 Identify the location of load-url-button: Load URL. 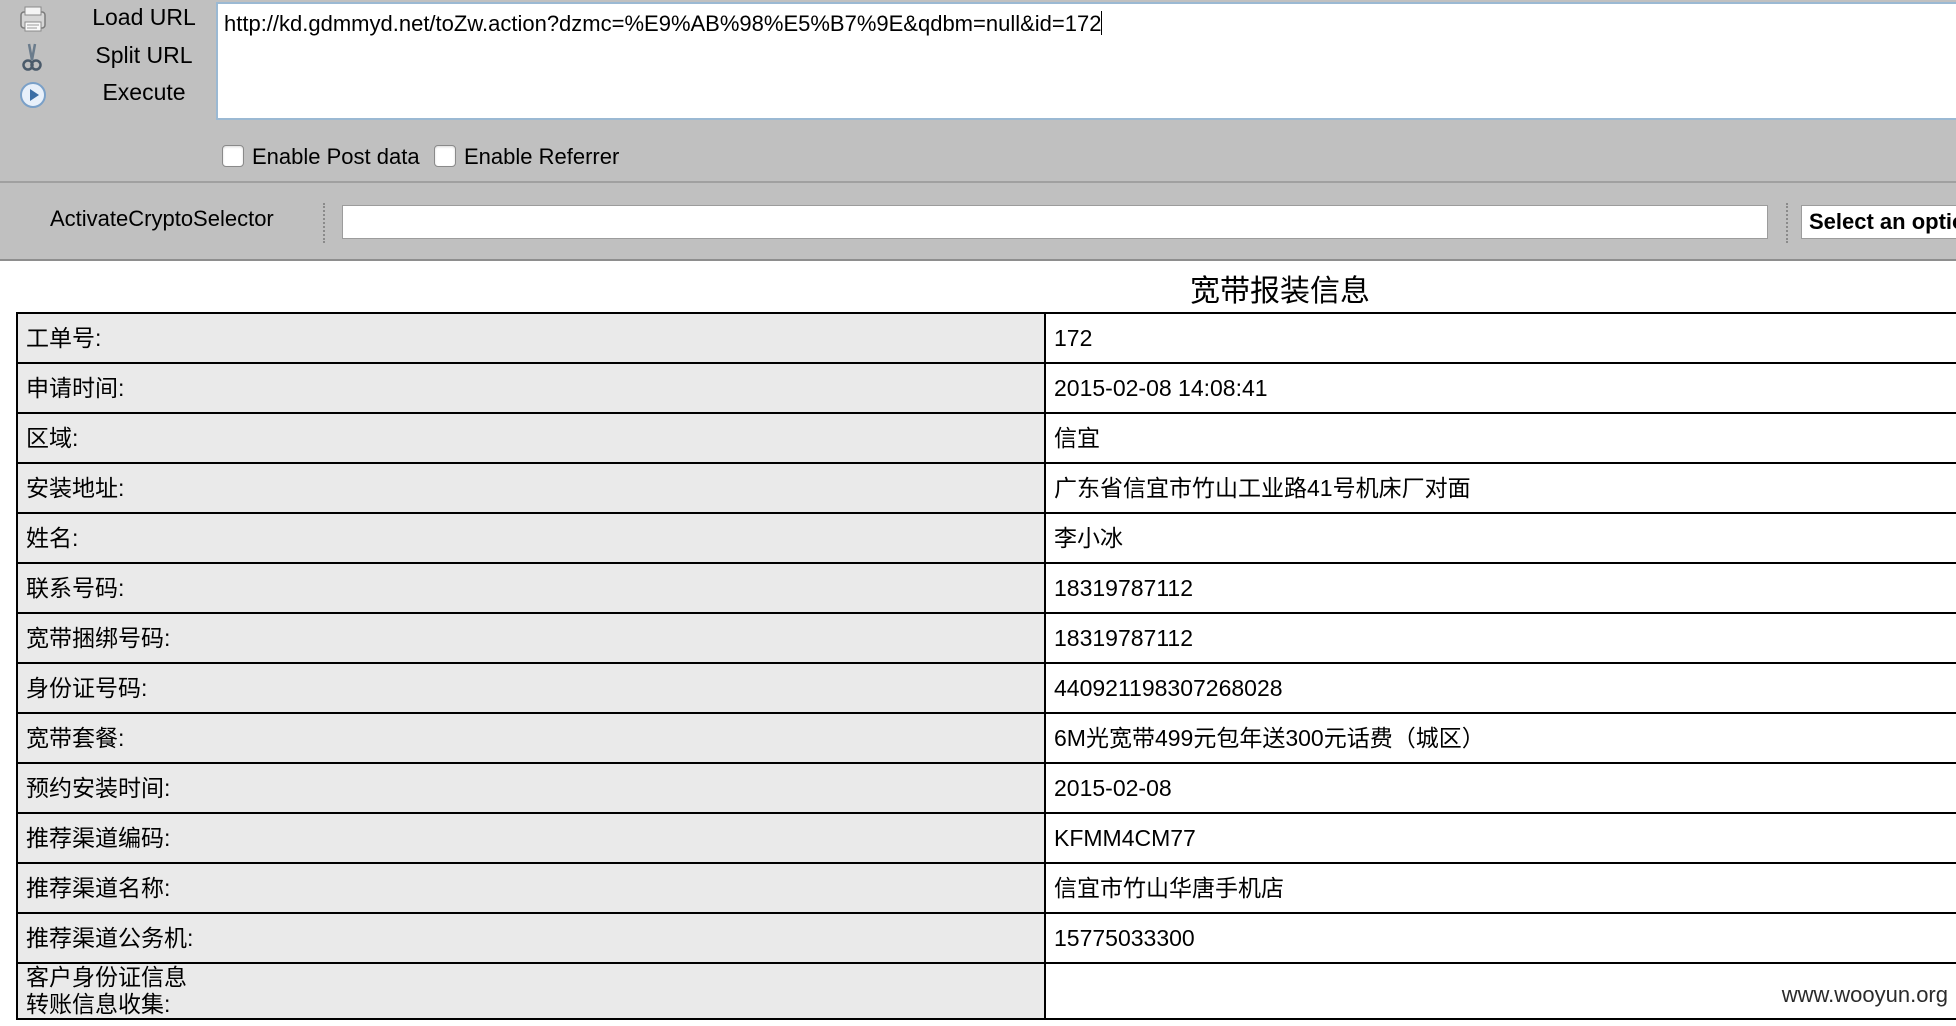
(114, 20).